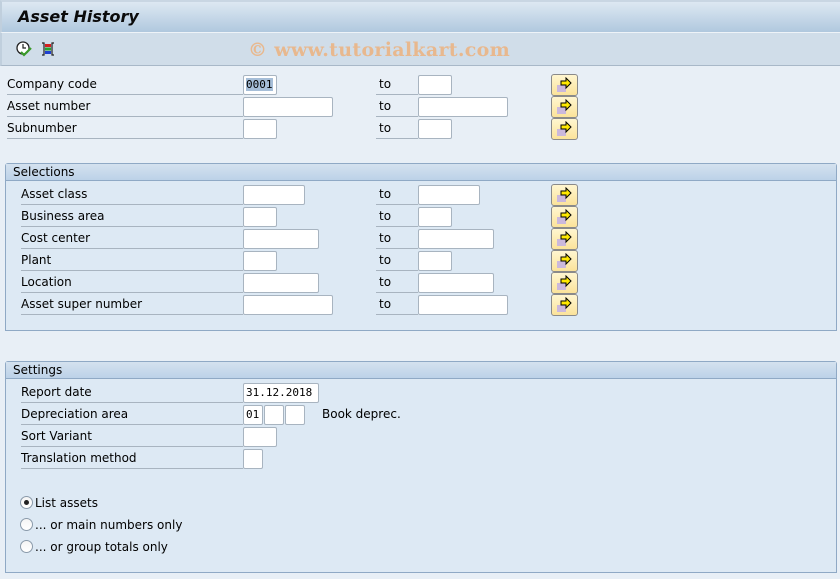  Describe the element at coordinates (260, 129) in the screenshot. I see `subnumber-from-input` at that location.